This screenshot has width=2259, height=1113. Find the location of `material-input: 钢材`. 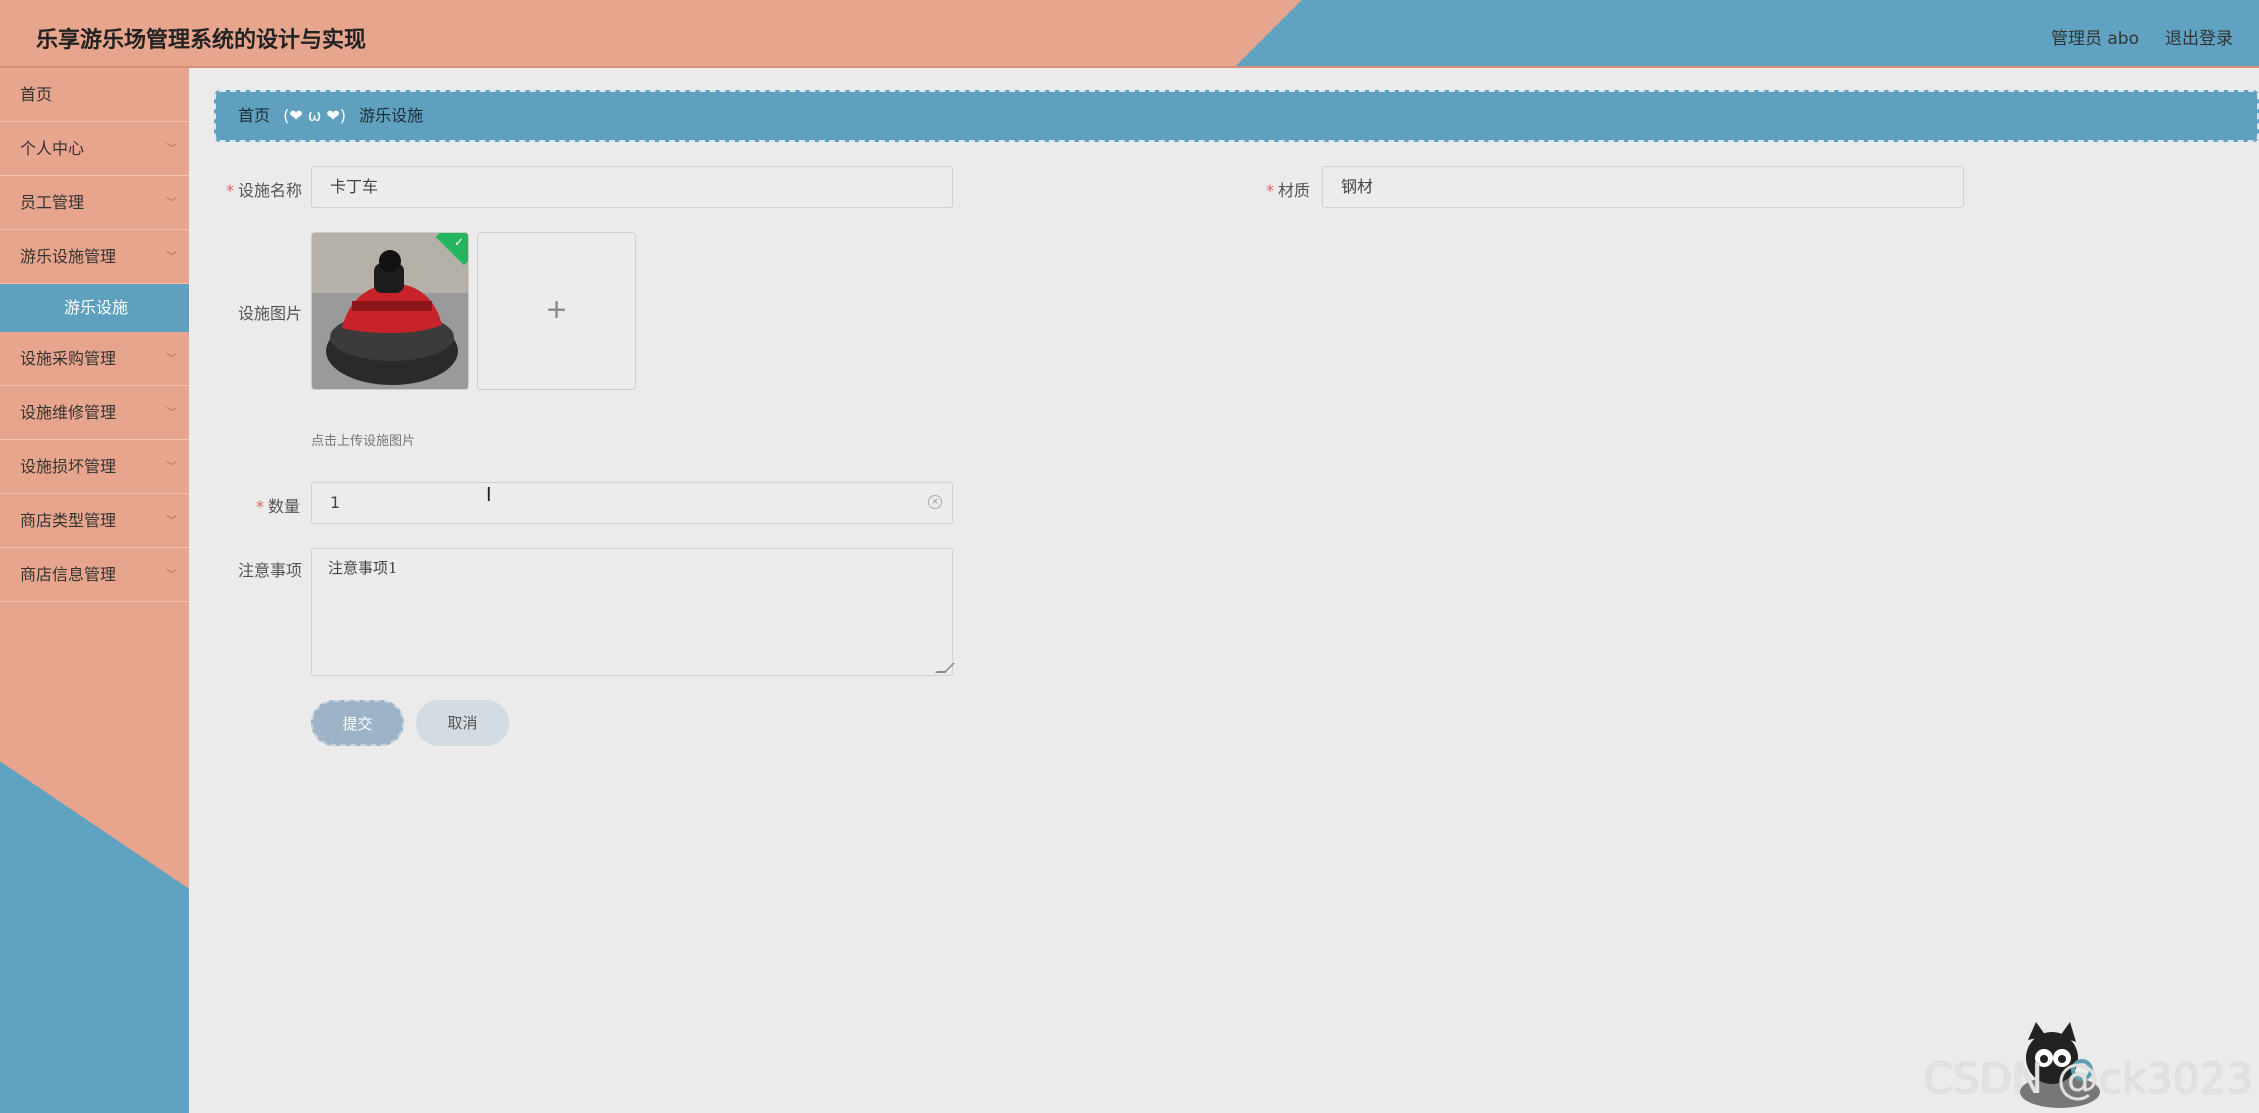

material-input: 钢材 is located at coordinates (1643, 187).